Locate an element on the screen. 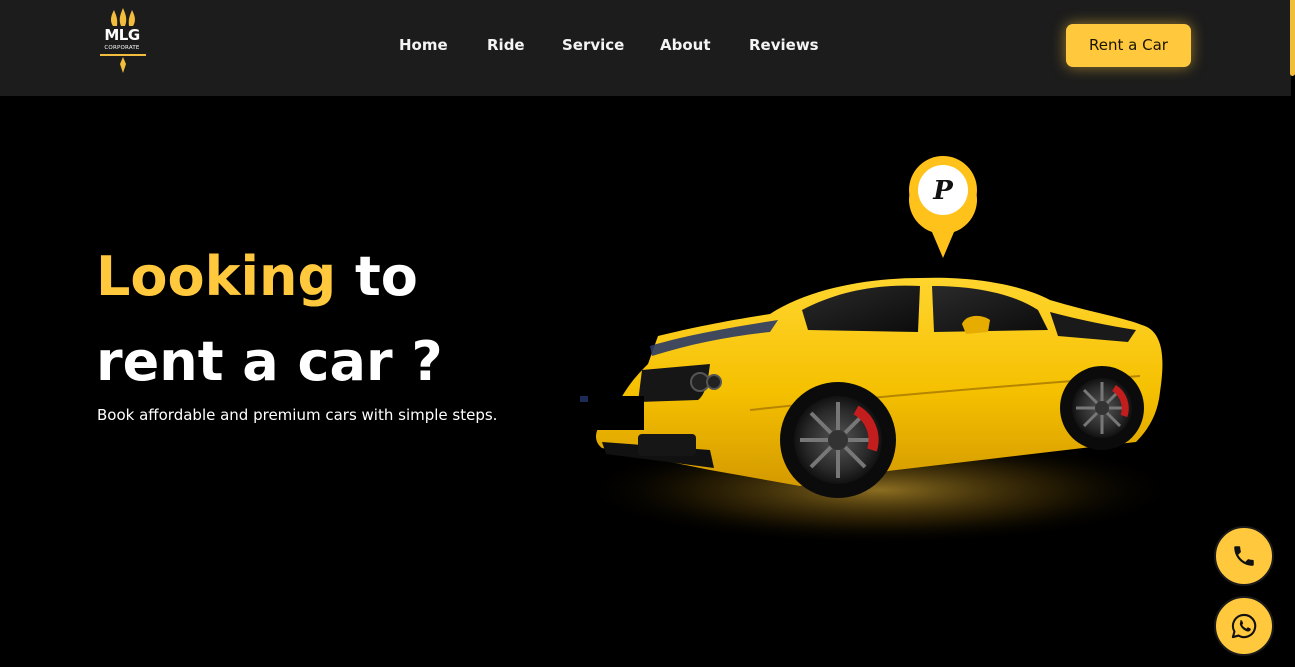 The height and width of the screenshot is (667, 1295). pin-letter: P is located at coordinates (943, 191).